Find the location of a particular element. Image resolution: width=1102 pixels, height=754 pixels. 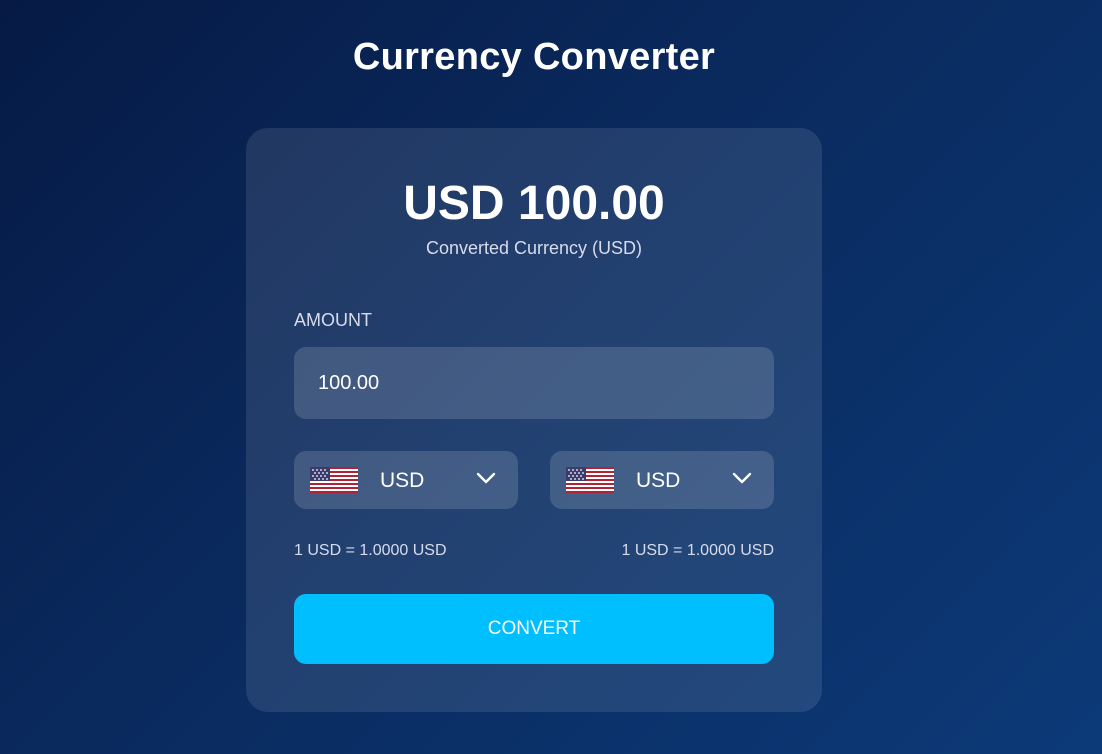

page-title: Currency Converter is located at coordinates (534, 57).